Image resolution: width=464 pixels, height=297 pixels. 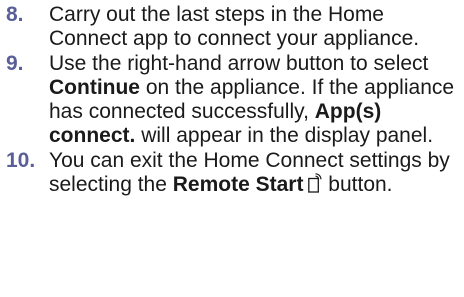 I want to click on step-number: 9., so click(x=15, y=63).